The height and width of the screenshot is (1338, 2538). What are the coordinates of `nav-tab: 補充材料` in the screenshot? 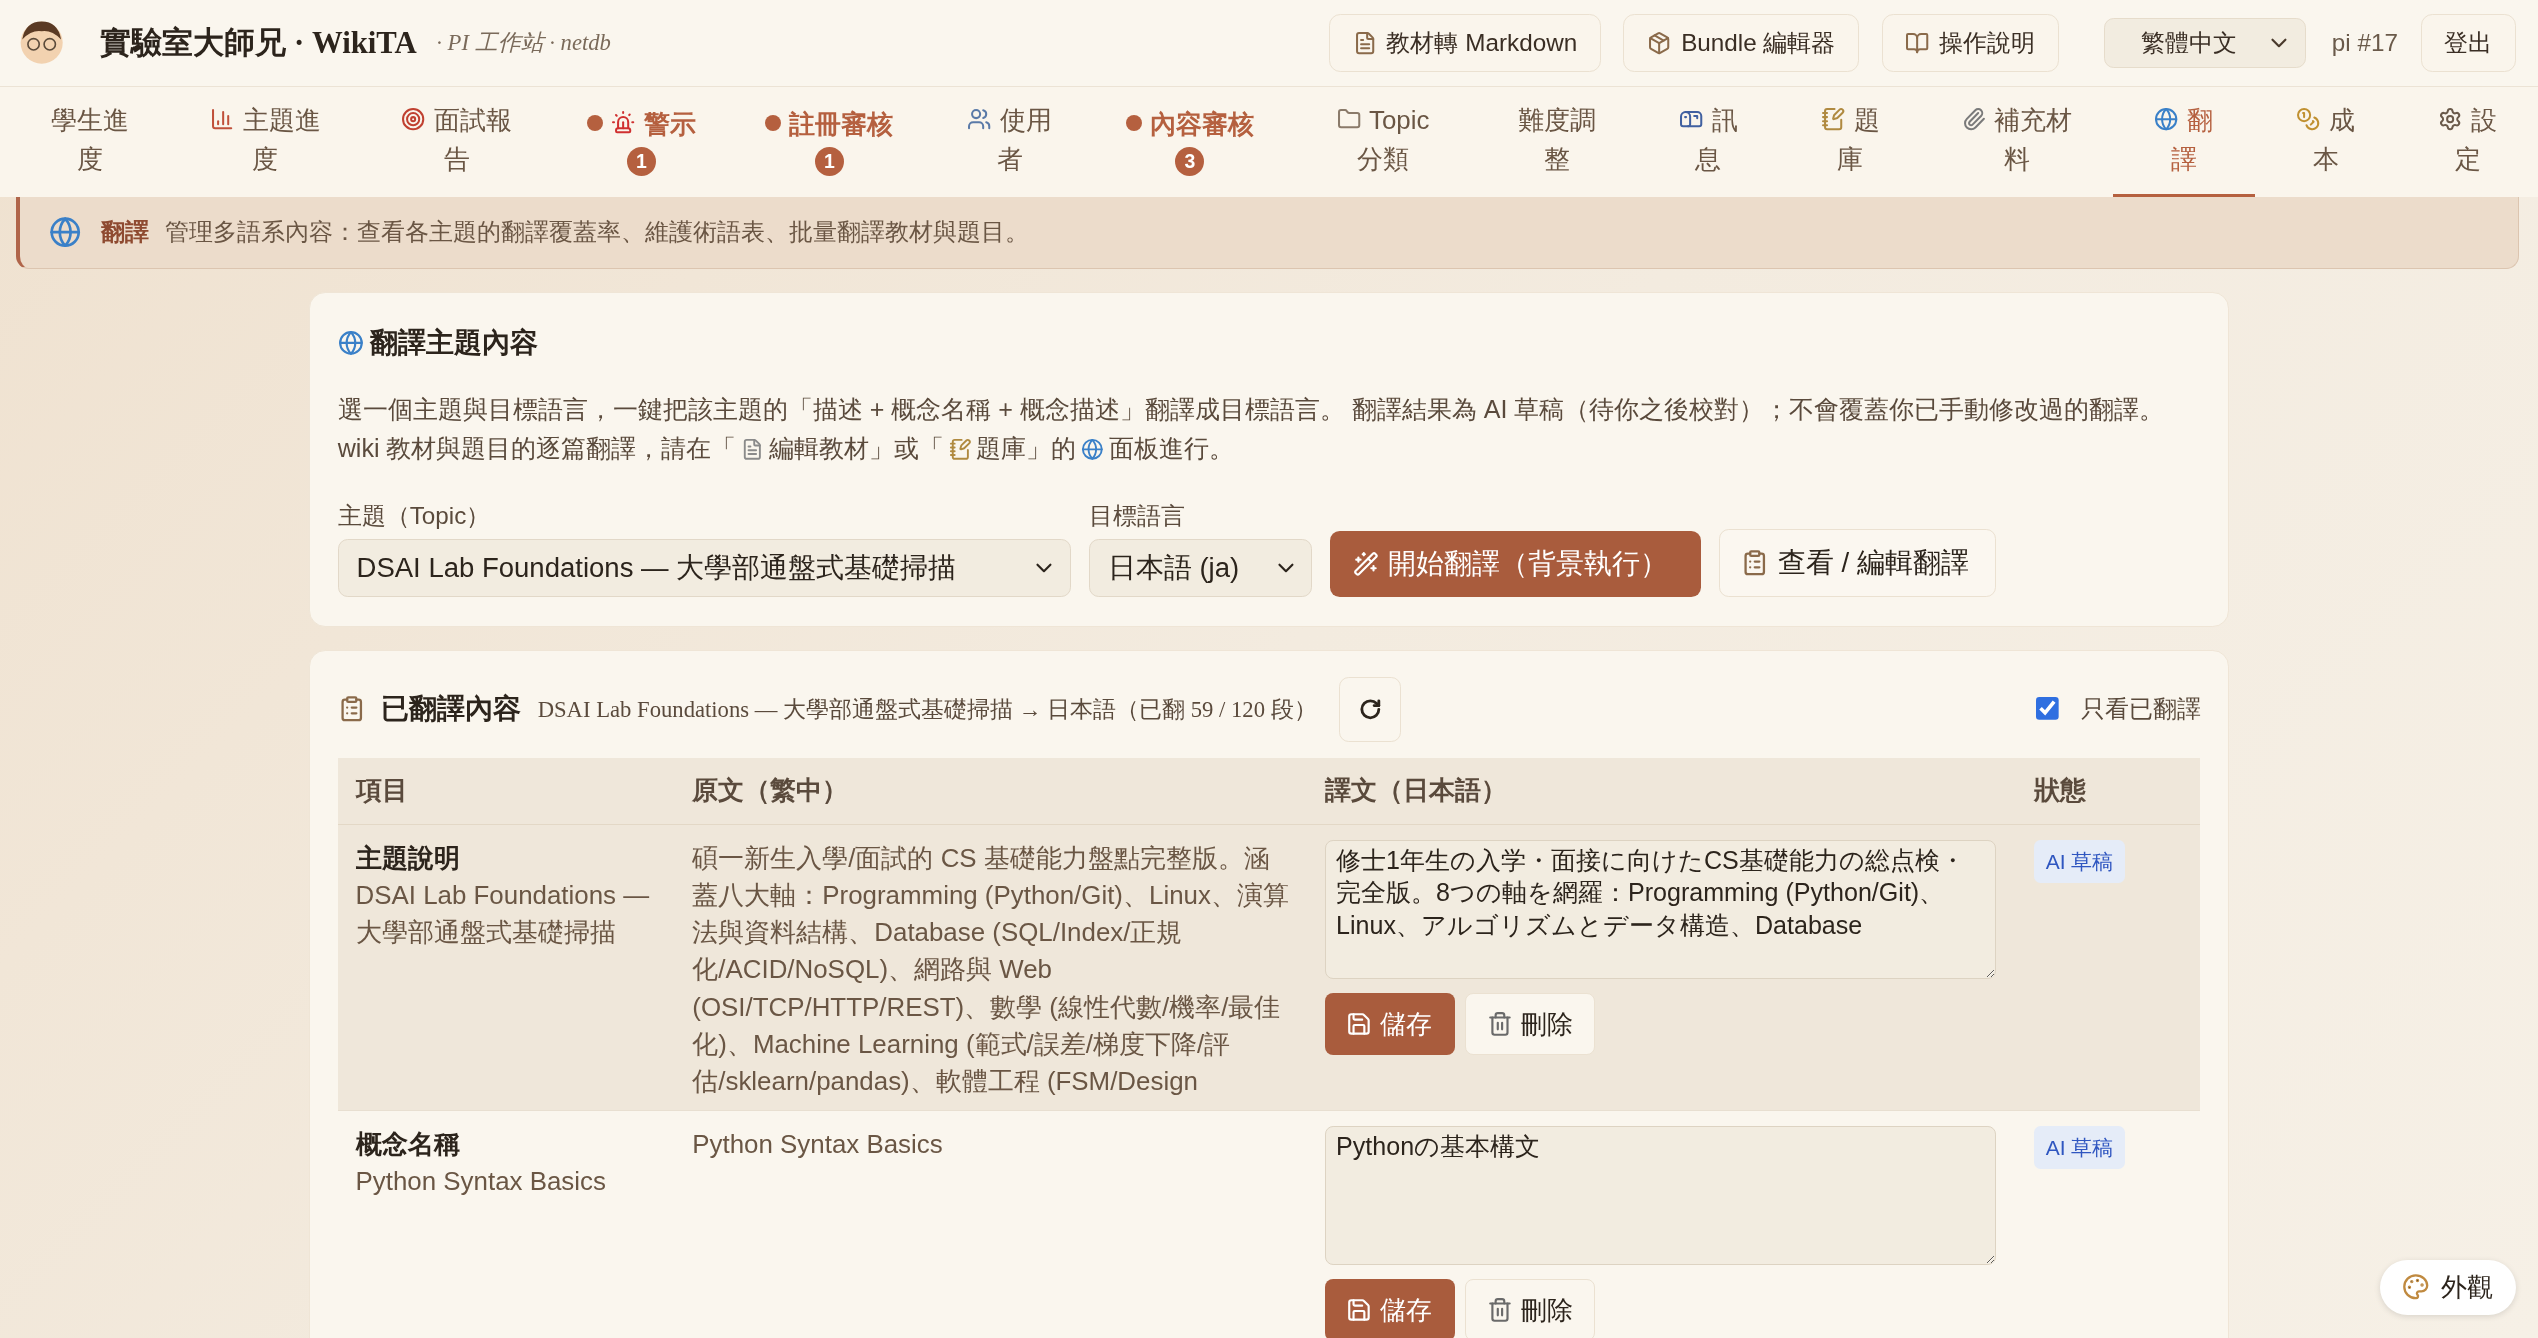 It's located at (2017, 141).